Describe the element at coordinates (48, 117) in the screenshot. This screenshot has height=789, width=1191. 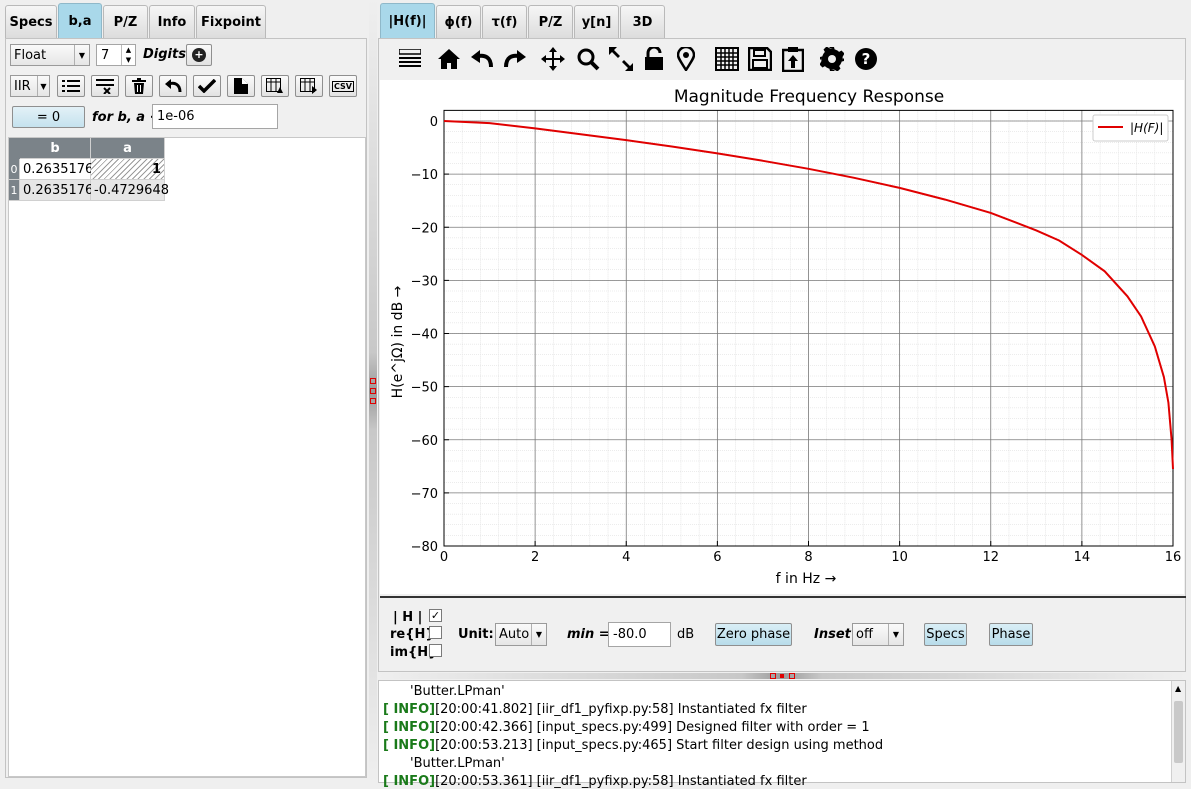
I see `set-zero-button: = 0` at that location.